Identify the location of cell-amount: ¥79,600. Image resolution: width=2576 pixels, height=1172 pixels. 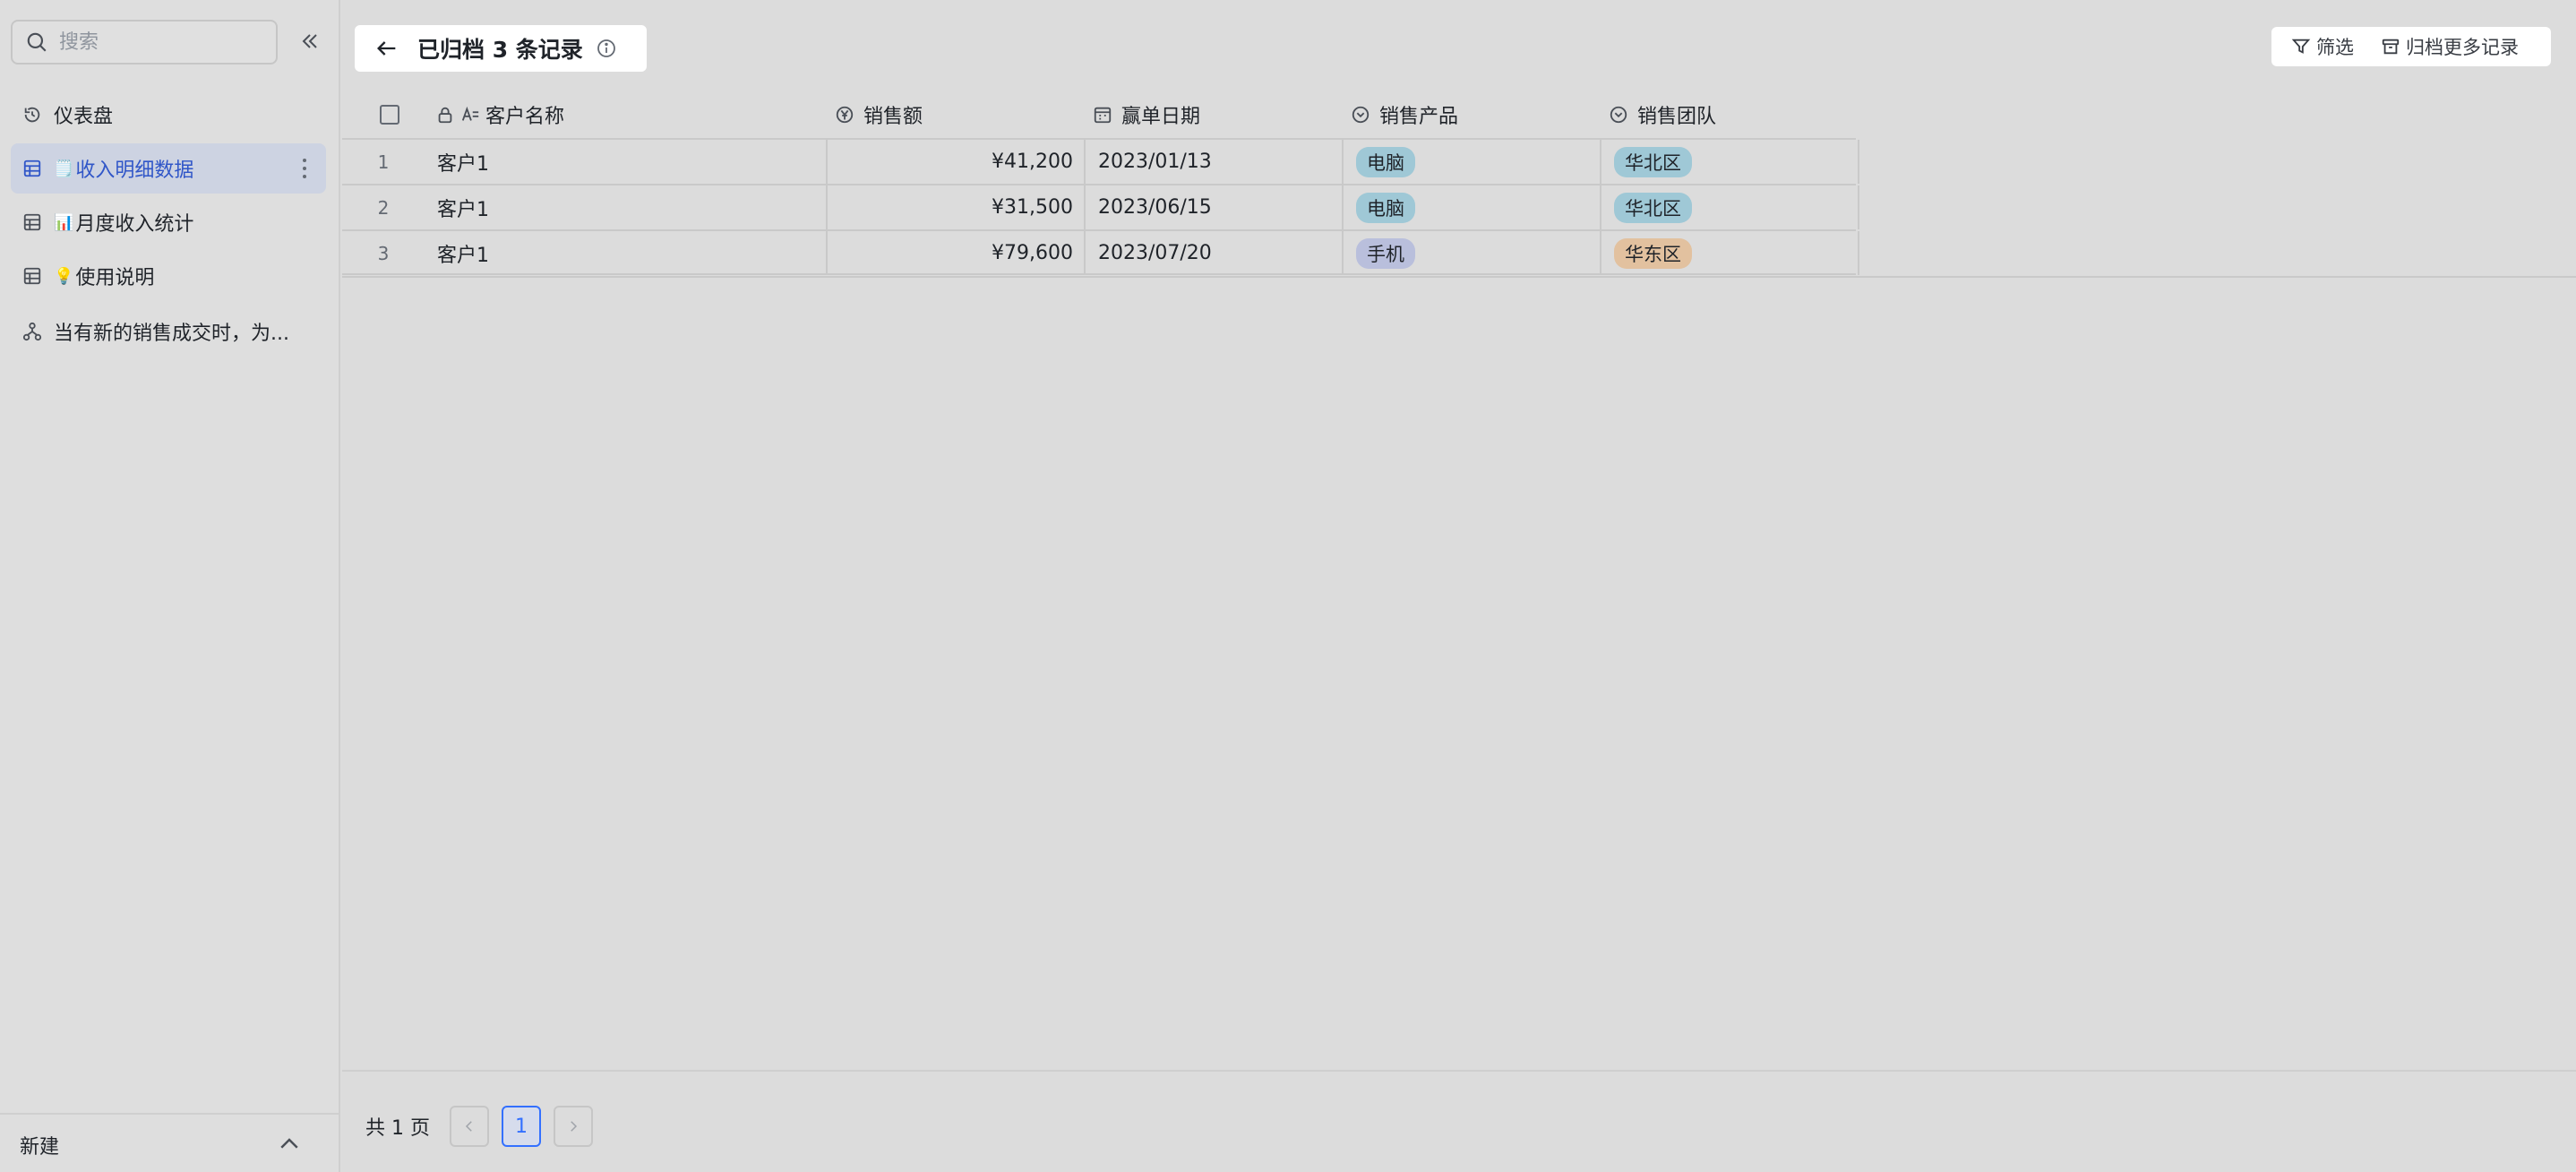
(957, 253).